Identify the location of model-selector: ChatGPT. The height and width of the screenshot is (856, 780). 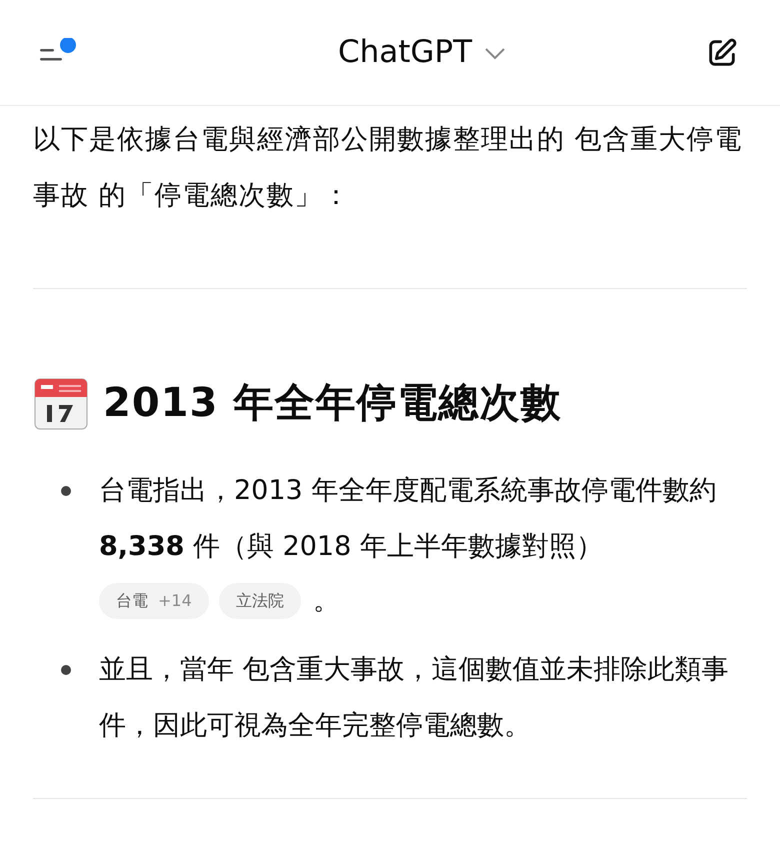
(422, 52).